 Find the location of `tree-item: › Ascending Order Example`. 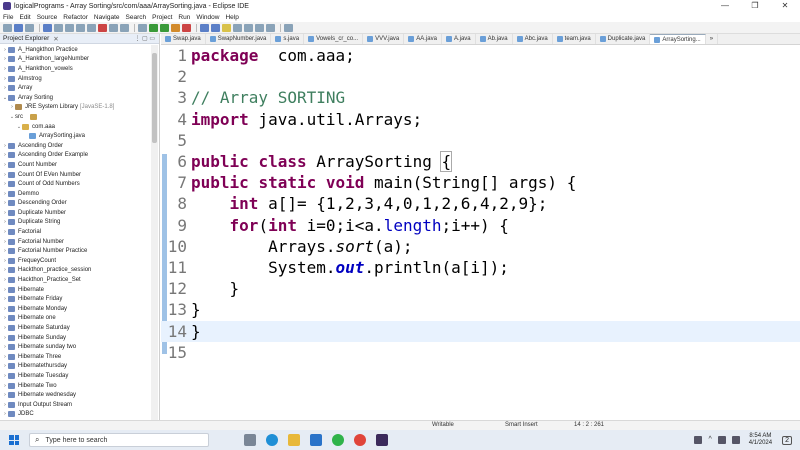

tree-item: › Ascending Order Example is located at coordinates (75, 156).